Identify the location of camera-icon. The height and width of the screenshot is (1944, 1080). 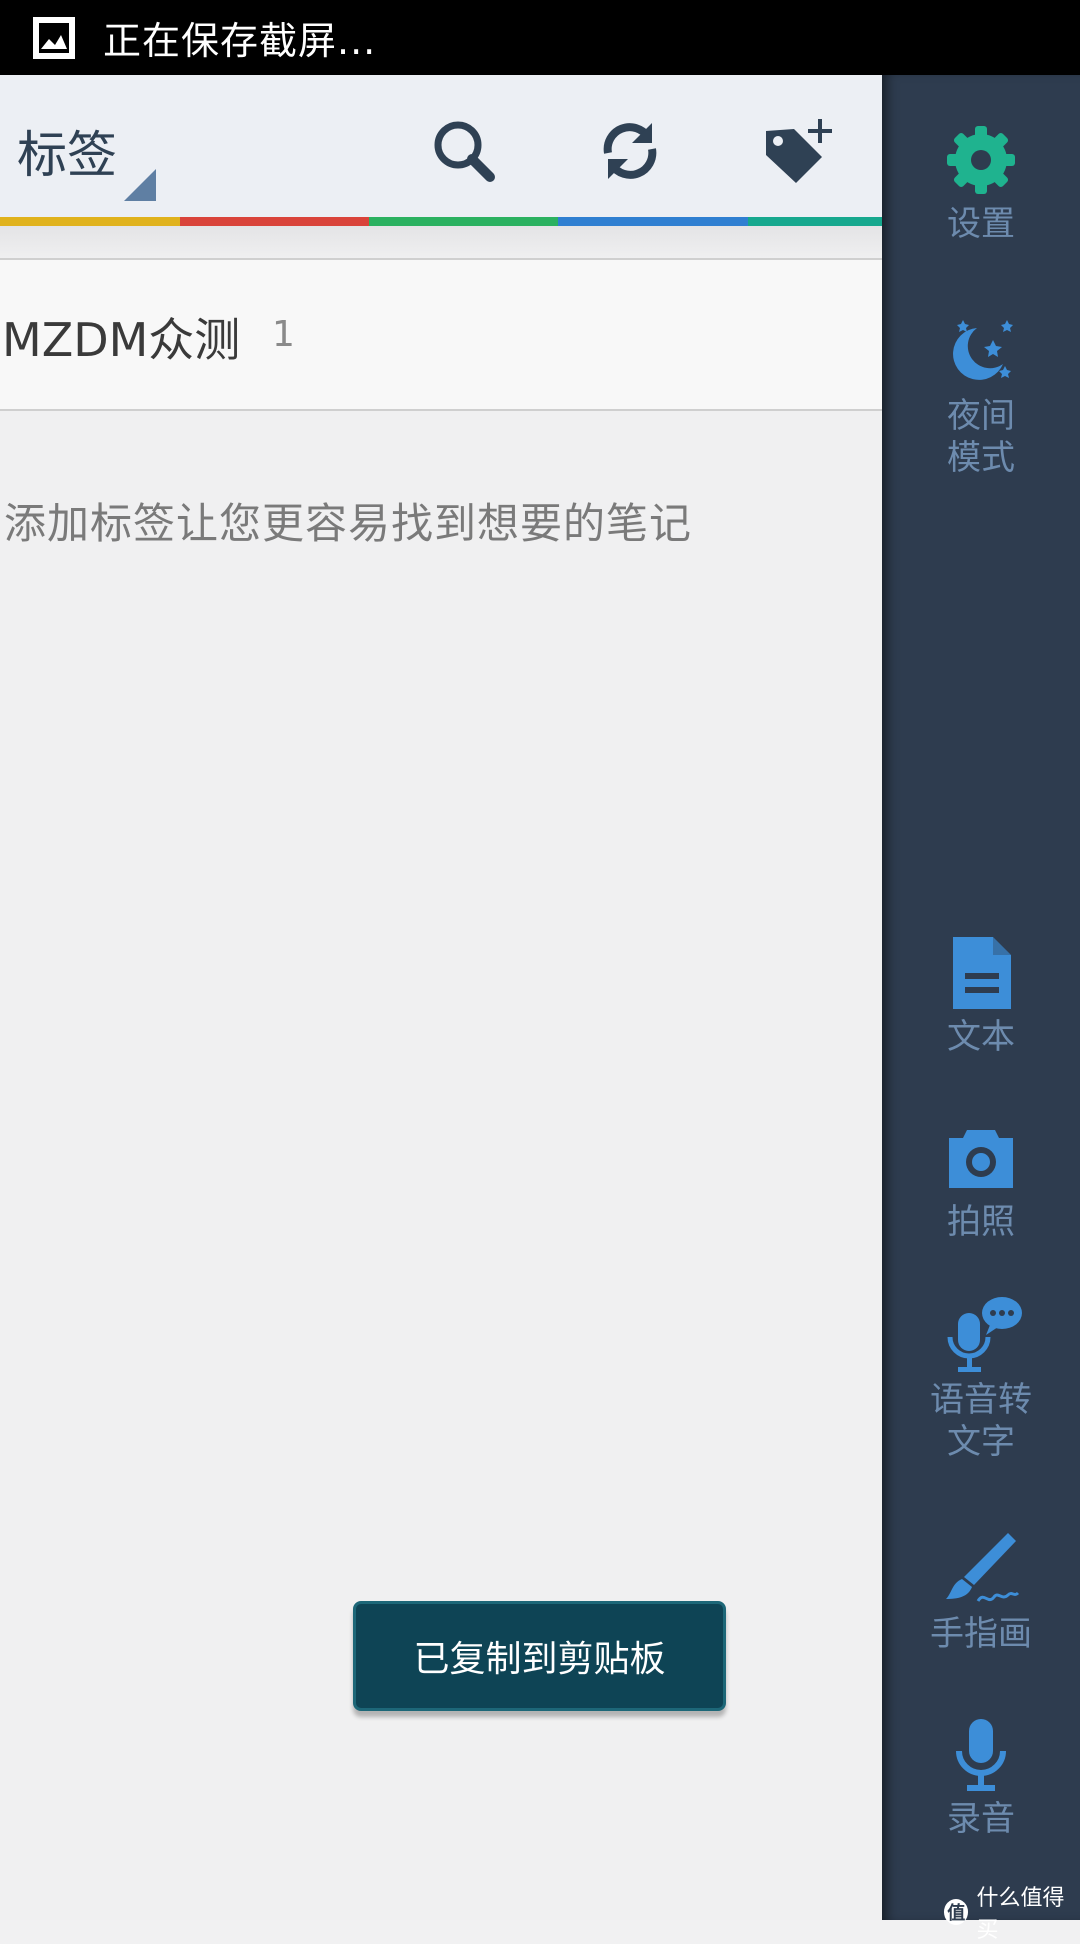
(981, 1158).